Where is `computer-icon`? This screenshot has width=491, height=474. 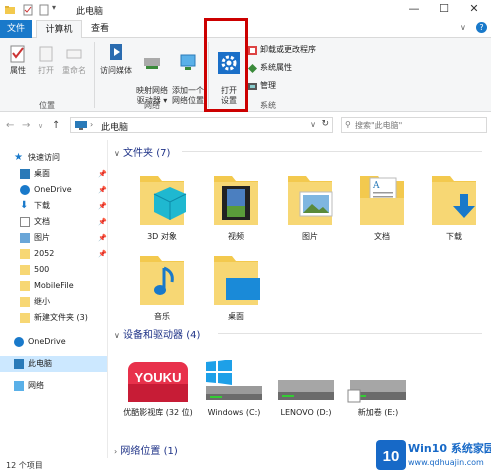
computer-icon is located at coordinates (81, 125).